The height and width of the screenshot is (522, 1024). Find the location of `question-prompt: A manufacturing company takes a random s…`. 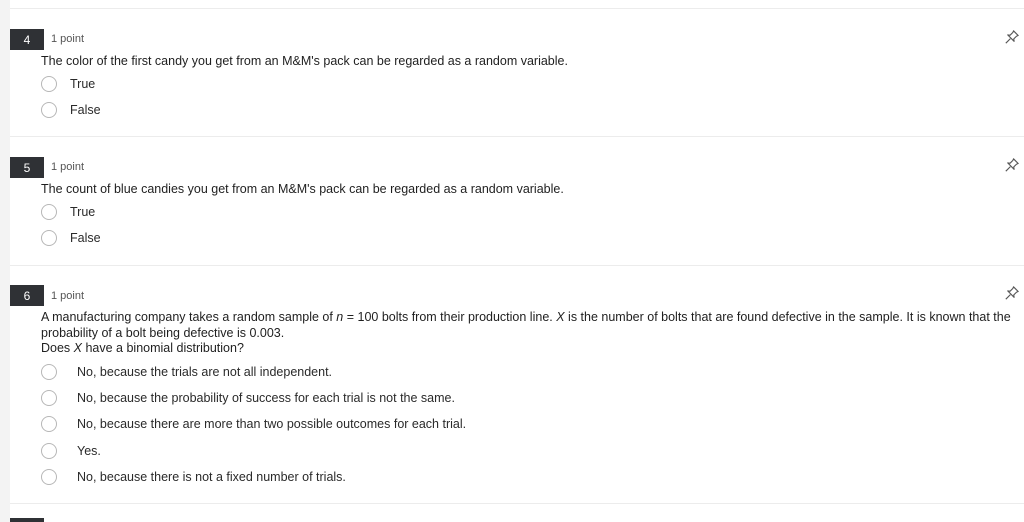

question-prompt: A manufacturing company takes a random s… is located at coordinates (531, 333).